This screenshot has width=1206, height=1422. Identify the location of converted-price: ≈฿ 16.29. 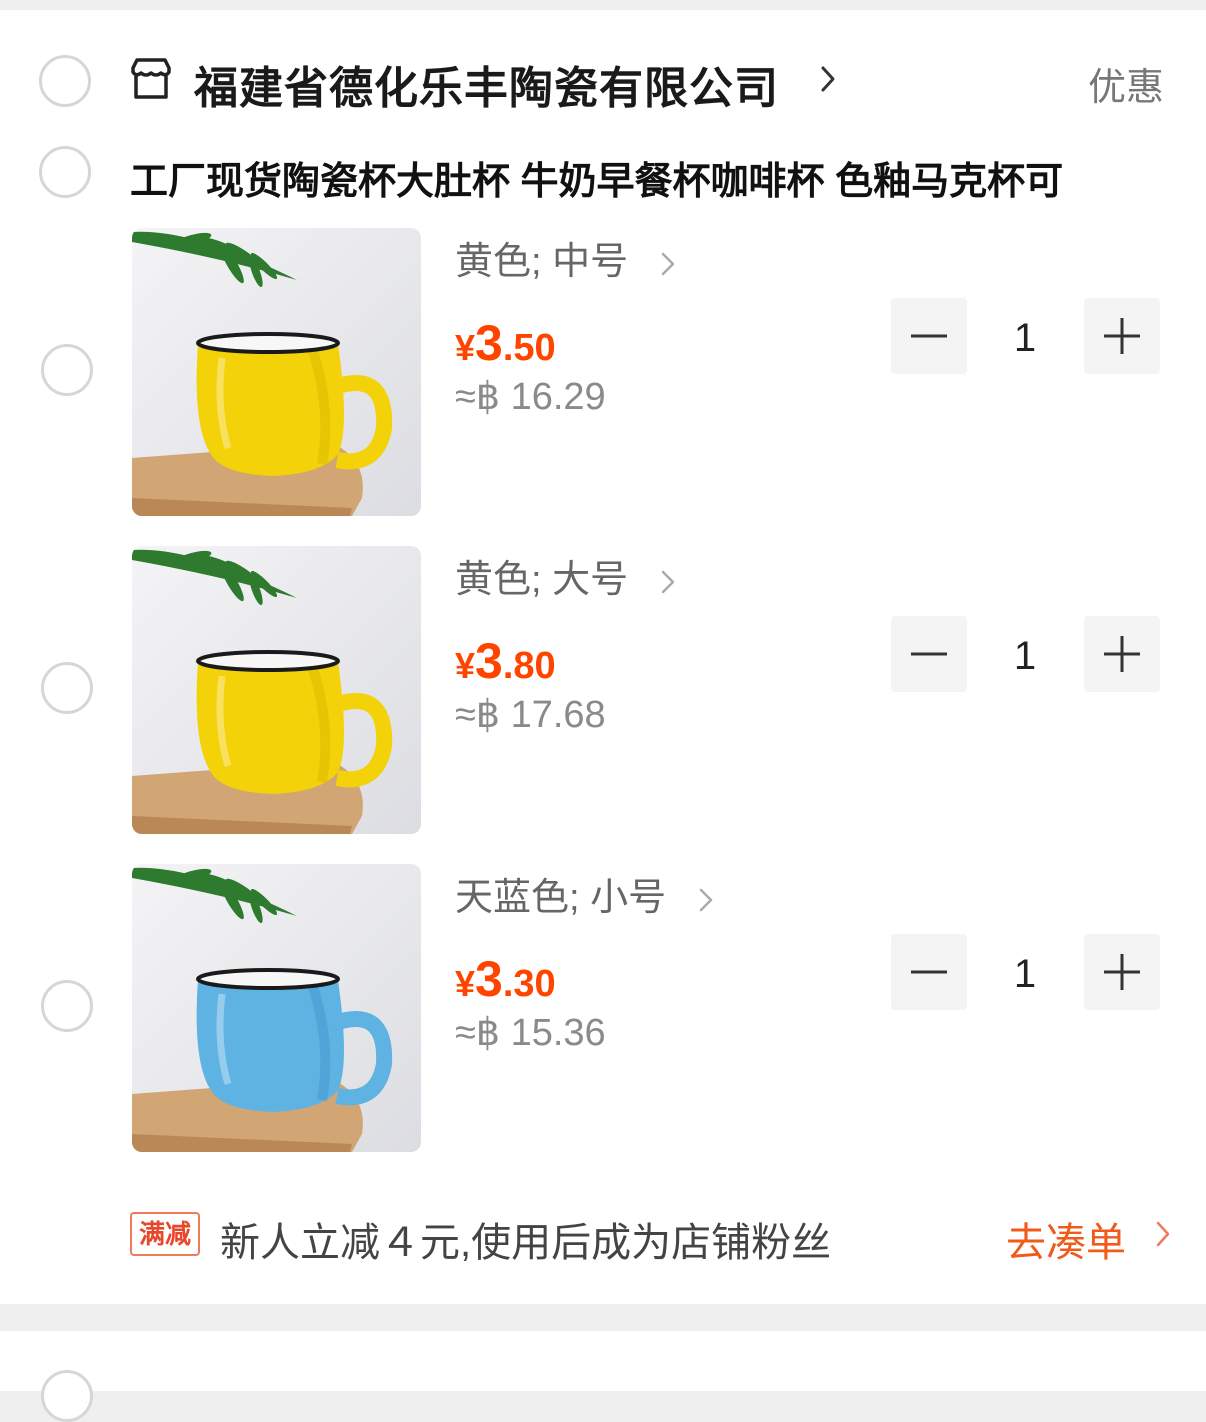
(530, 397).